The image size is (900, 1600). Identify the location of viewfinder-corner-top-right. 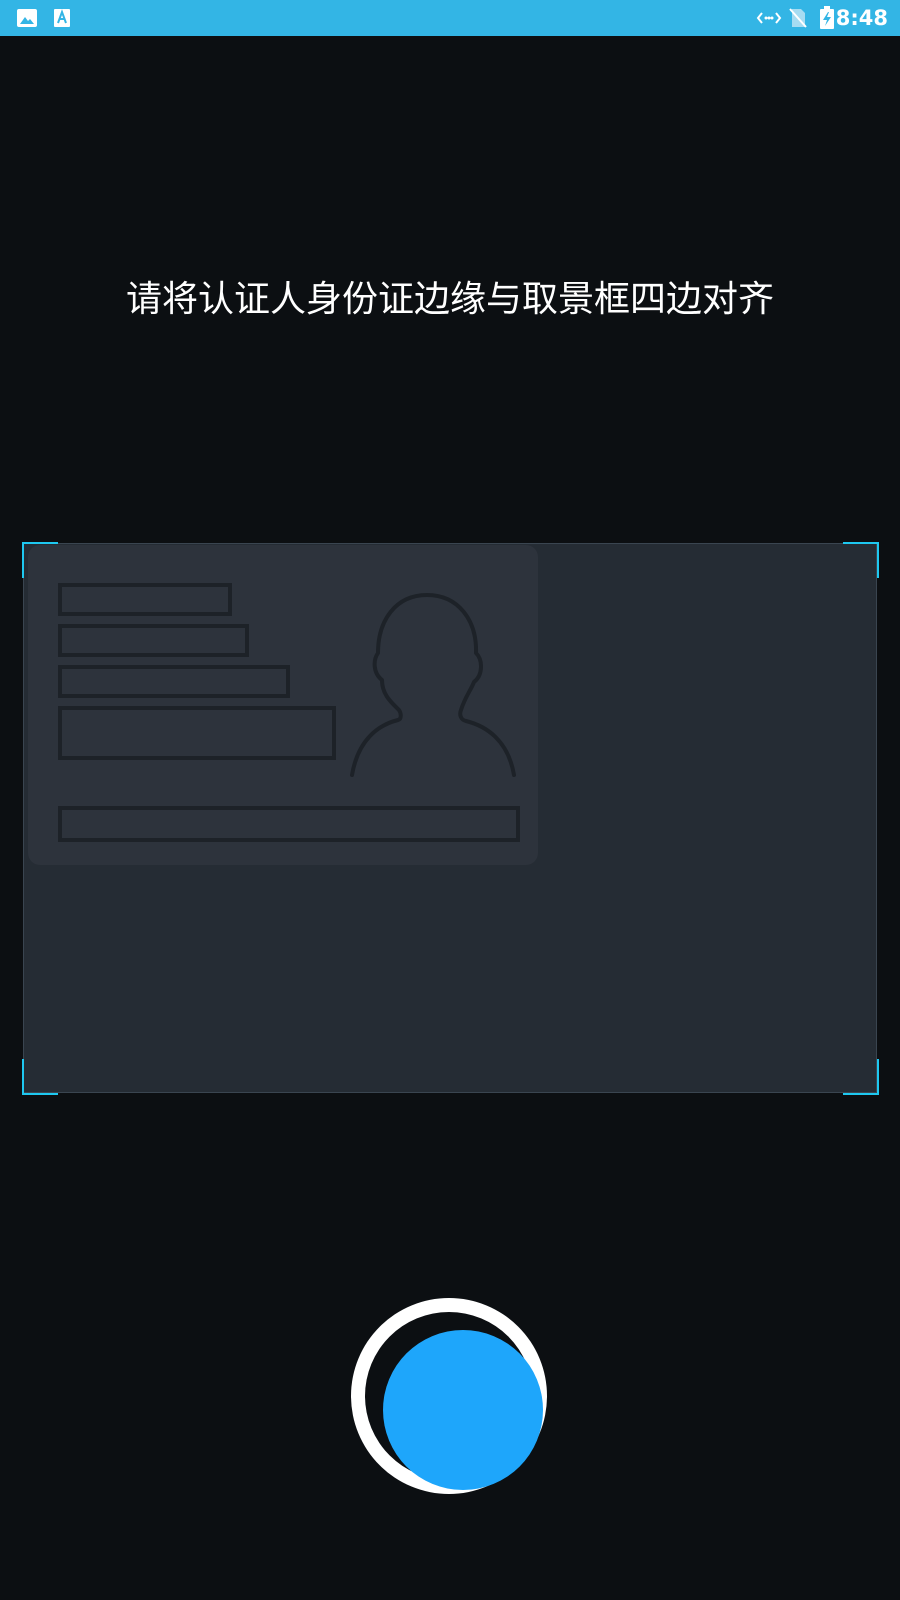
(861, 560).